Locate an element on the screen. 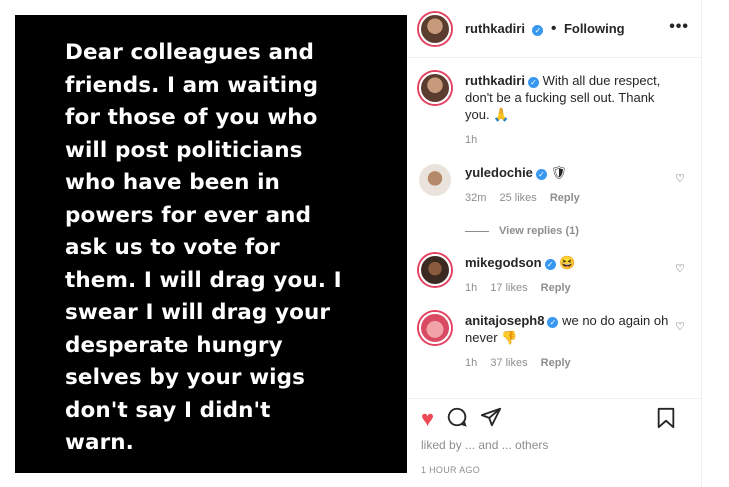 This screenshot has width=729, height=487. header-info: ruthkadiri ✓ • Following is located at coordinates (545, 29).